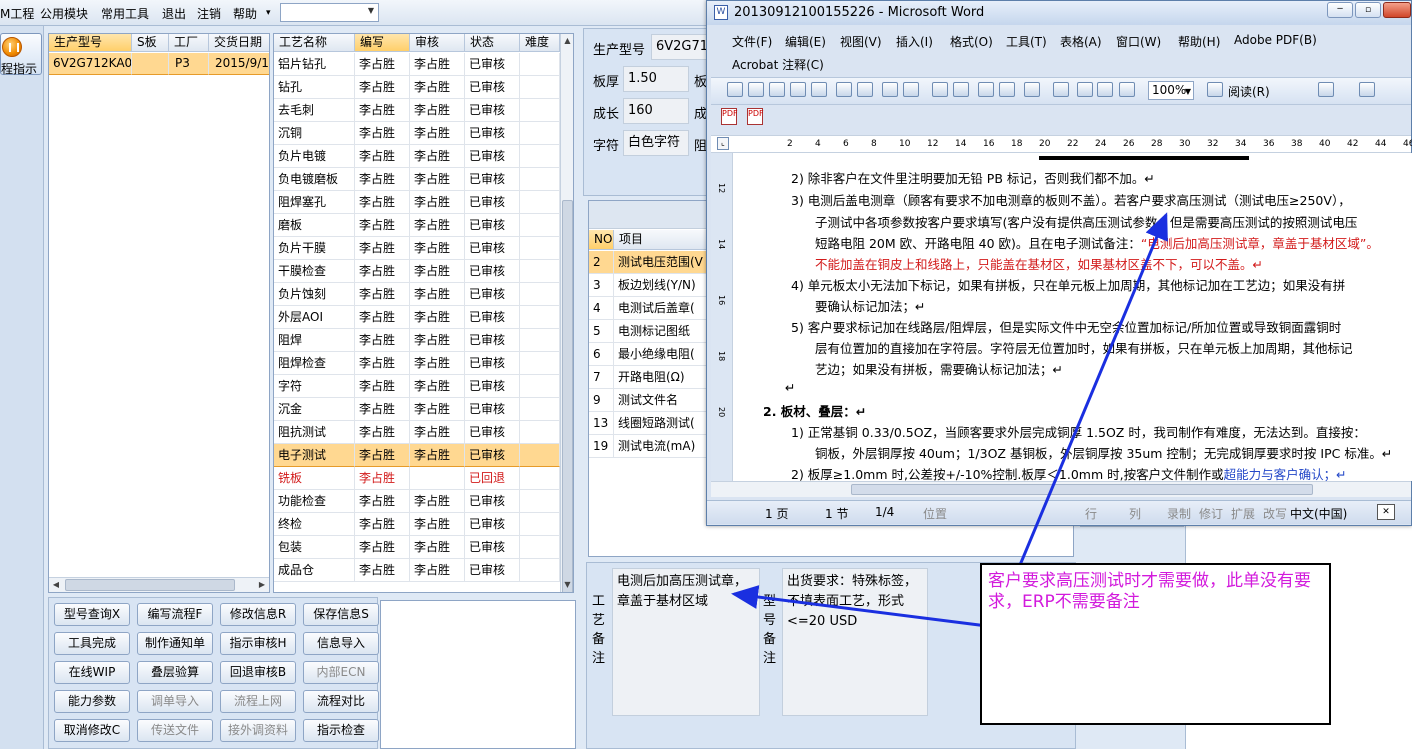 The image size is (1412, 749). What do you see at coordinates (778, 64) in the screenshot?
I see `acrobat-menu: Acrobat 注释(C)` at bounding box center [778, 64].